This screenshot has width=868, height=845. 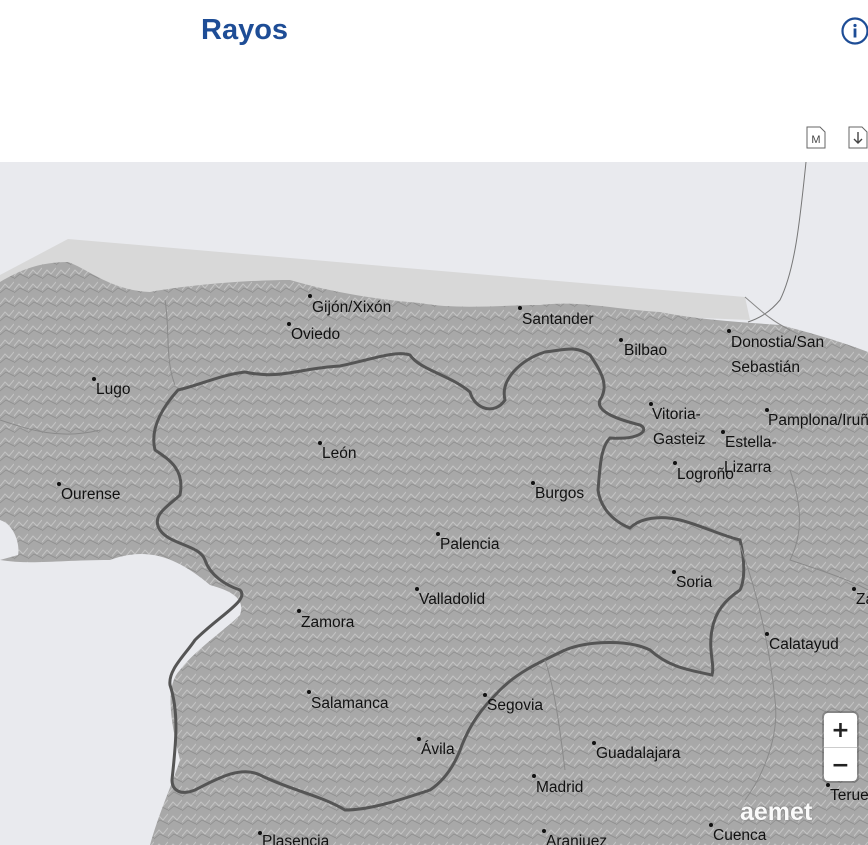 I want to click on zoom-control: + −, so click(x=840, y=747).